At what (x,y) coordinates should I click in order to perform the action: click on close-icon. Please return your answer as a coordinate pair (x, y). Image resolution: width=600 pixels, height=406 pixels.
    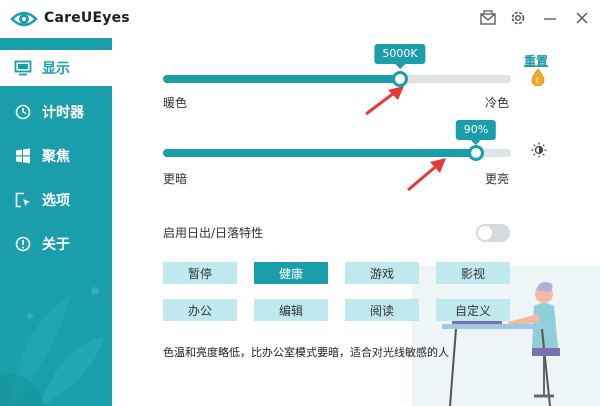
    Looking at the image, I should click on (582, 18).